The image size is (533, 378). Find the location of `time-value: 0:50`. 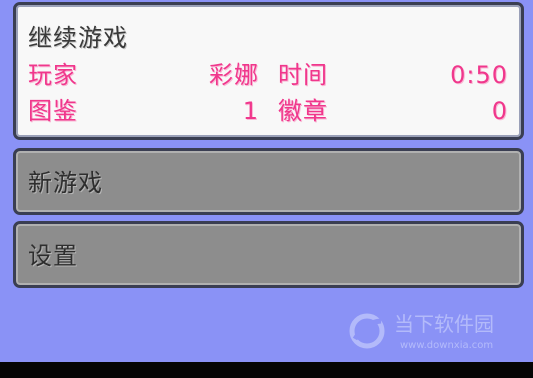

time-value: 0:50 is located at coordinates (479, 75).